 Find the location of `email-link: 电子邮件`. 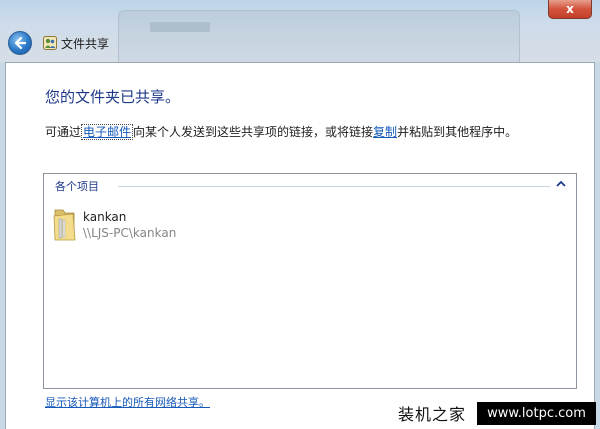

email-link: 电子邮件 is located at coordinates (107, 132).